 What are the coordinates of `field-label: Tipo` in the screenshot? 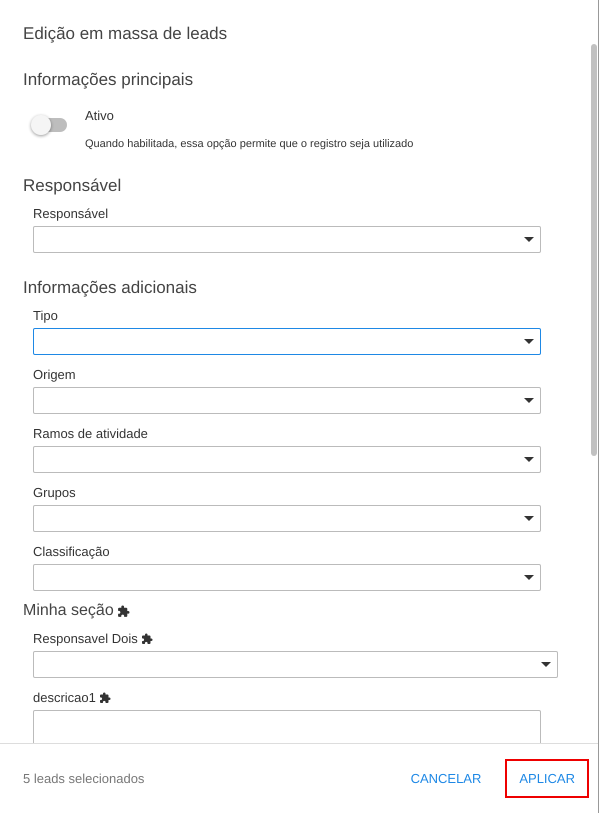 It's located at (45, 316).